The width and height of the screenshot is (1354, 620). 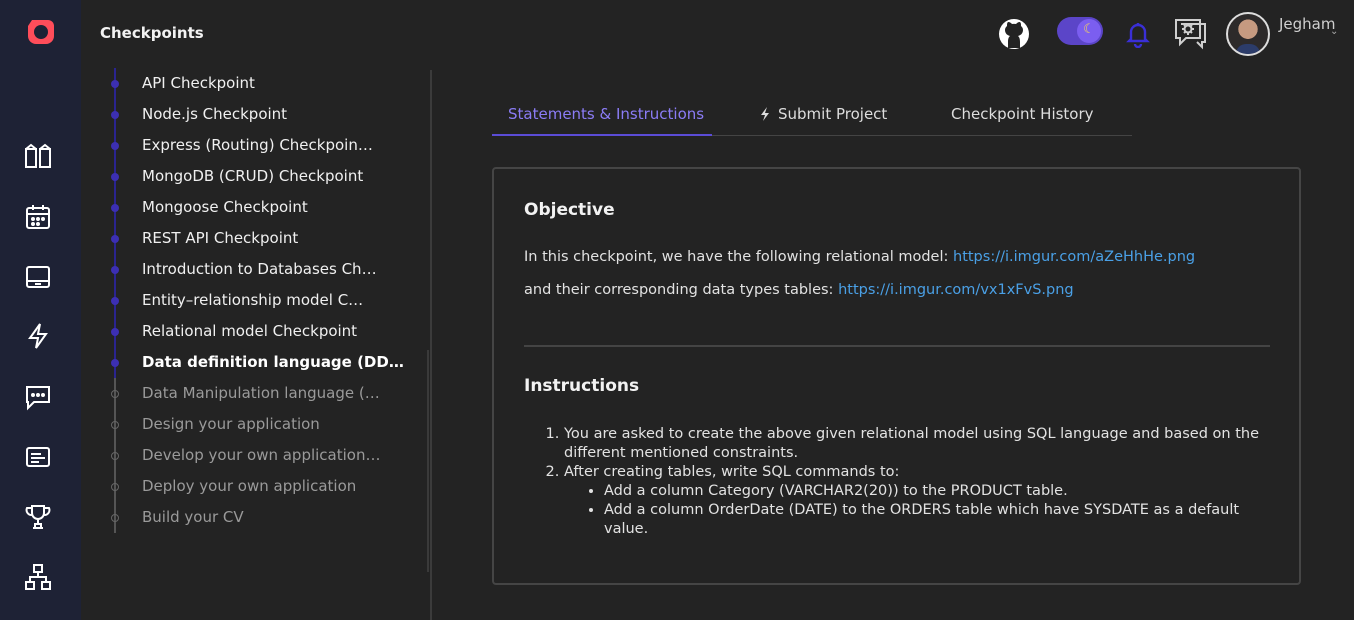 What do you see at coordinates (265, 83) in the screenshot?
I see `checkpoint-item: API Checkpoint` at bounding box center [265, 83].